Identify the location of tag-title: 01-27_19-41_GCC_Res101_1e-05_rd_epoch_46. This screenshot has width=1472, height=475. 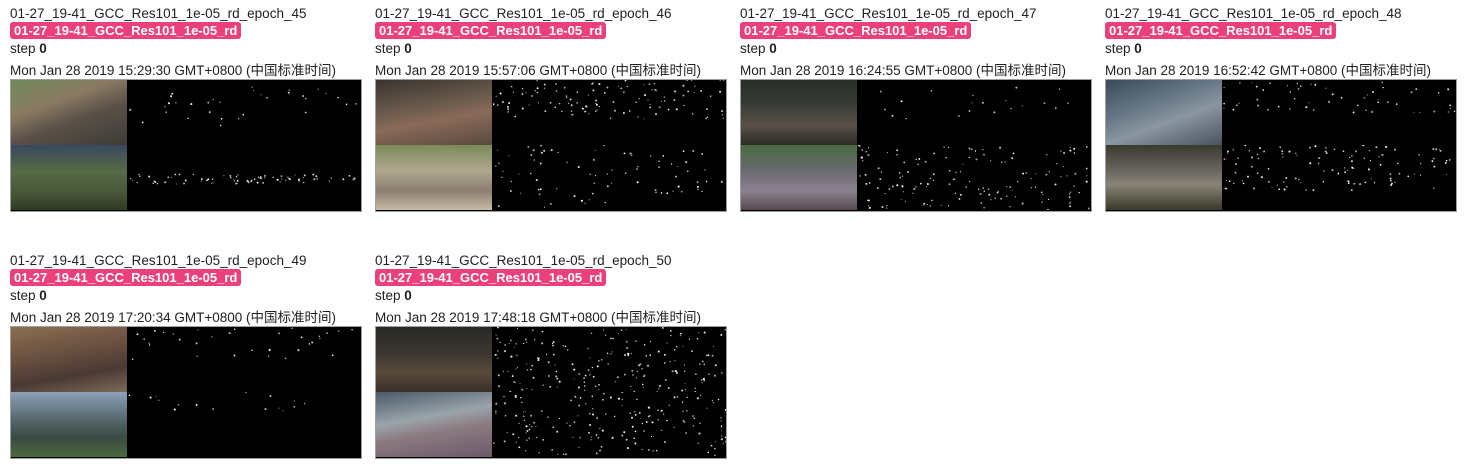
(523, 13).